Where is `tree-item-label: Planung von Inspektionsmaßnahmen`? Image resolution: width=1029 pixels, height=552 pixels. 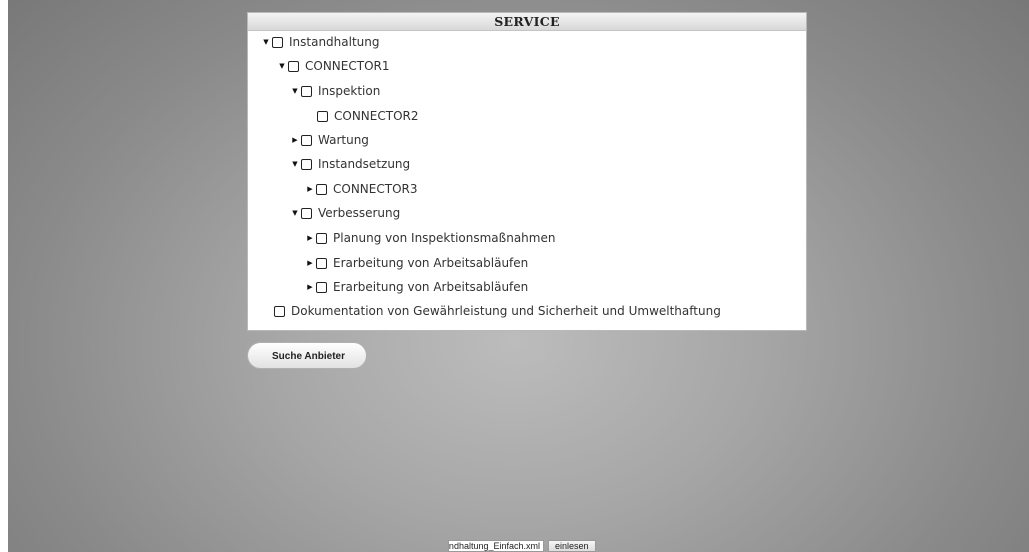 tree-item-label: Planung von Inspektionsmaßnahmen is located at coordinates (444, 238).